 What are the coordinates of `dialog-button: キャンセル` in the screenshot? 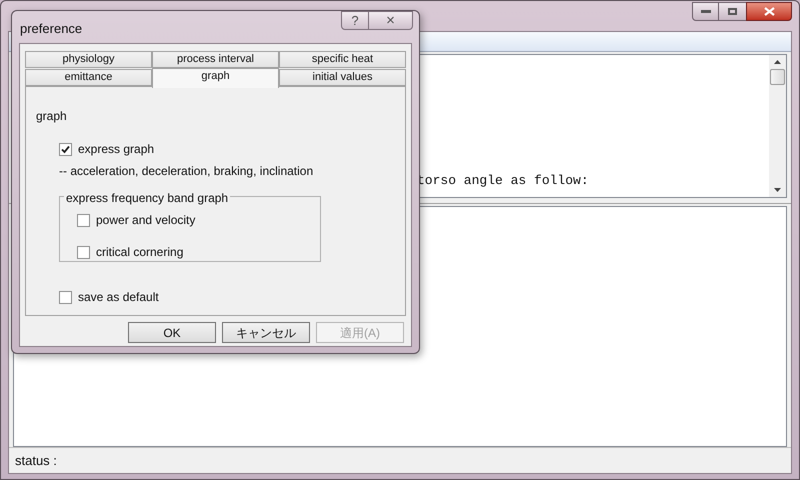 It's located at (266, 332).